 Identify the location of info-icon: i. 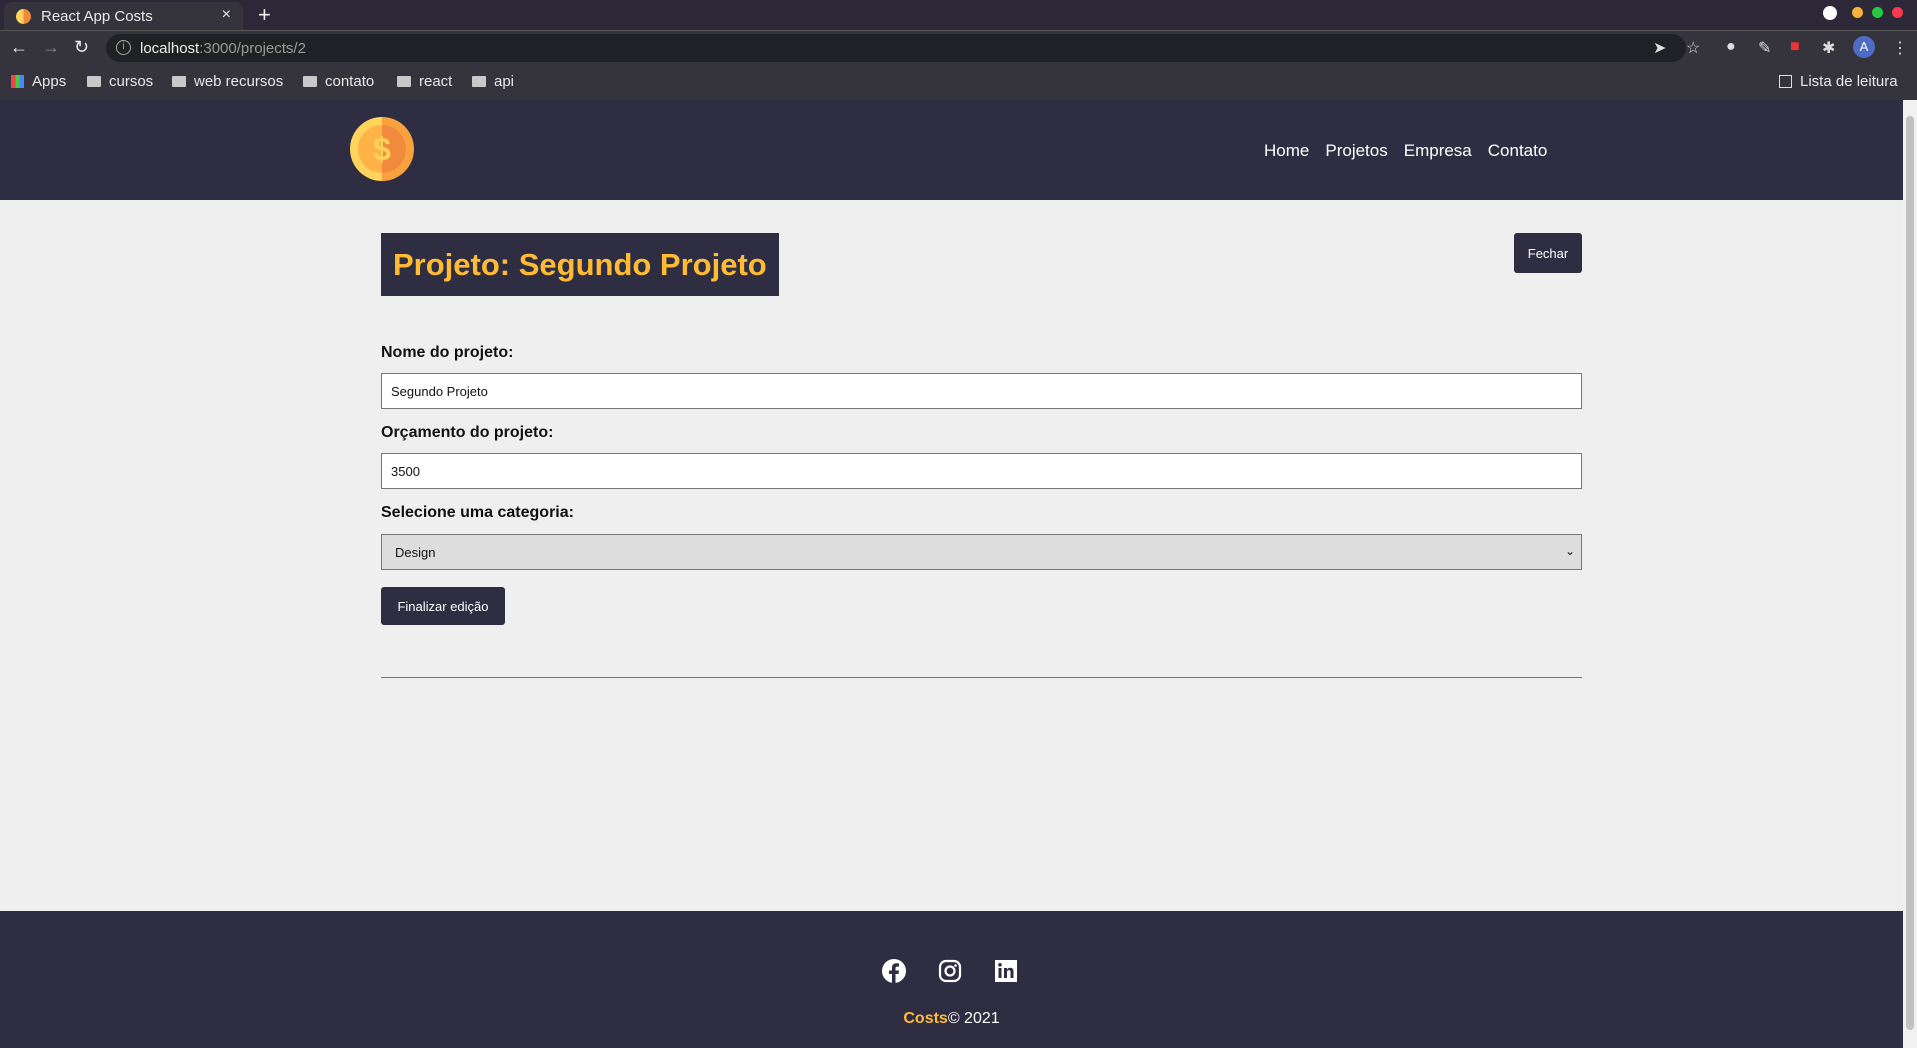
(123, 47).